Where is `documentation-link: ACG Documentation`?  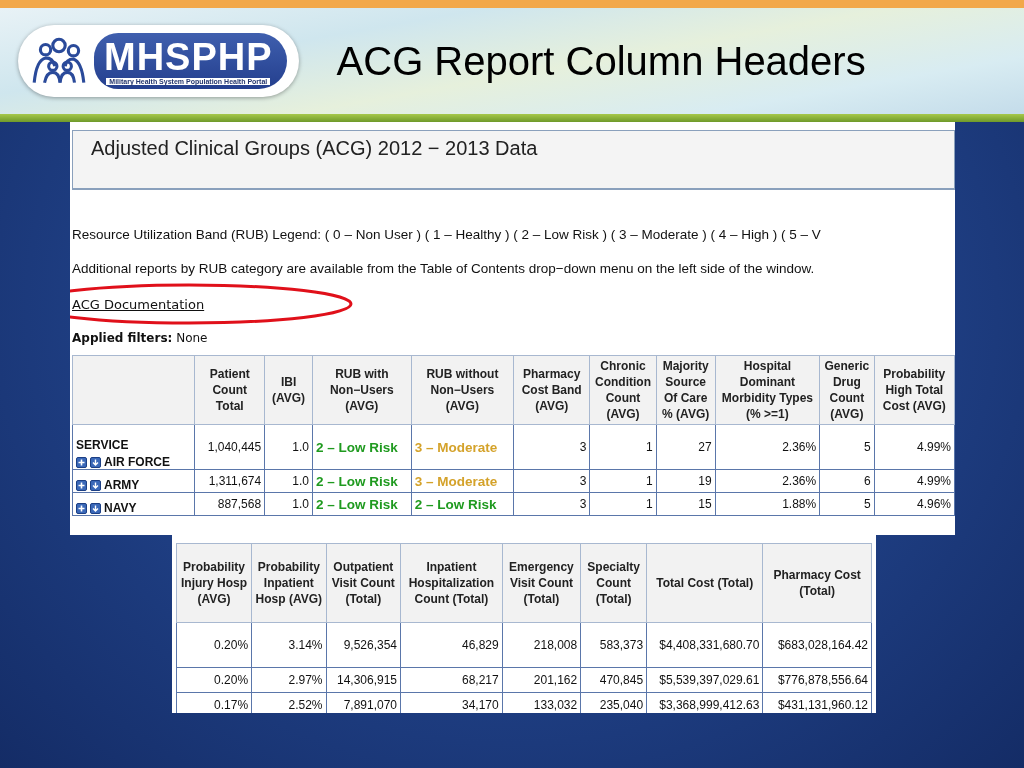 documentation-link: ACG Documentation is located at coordinates (138, 304).